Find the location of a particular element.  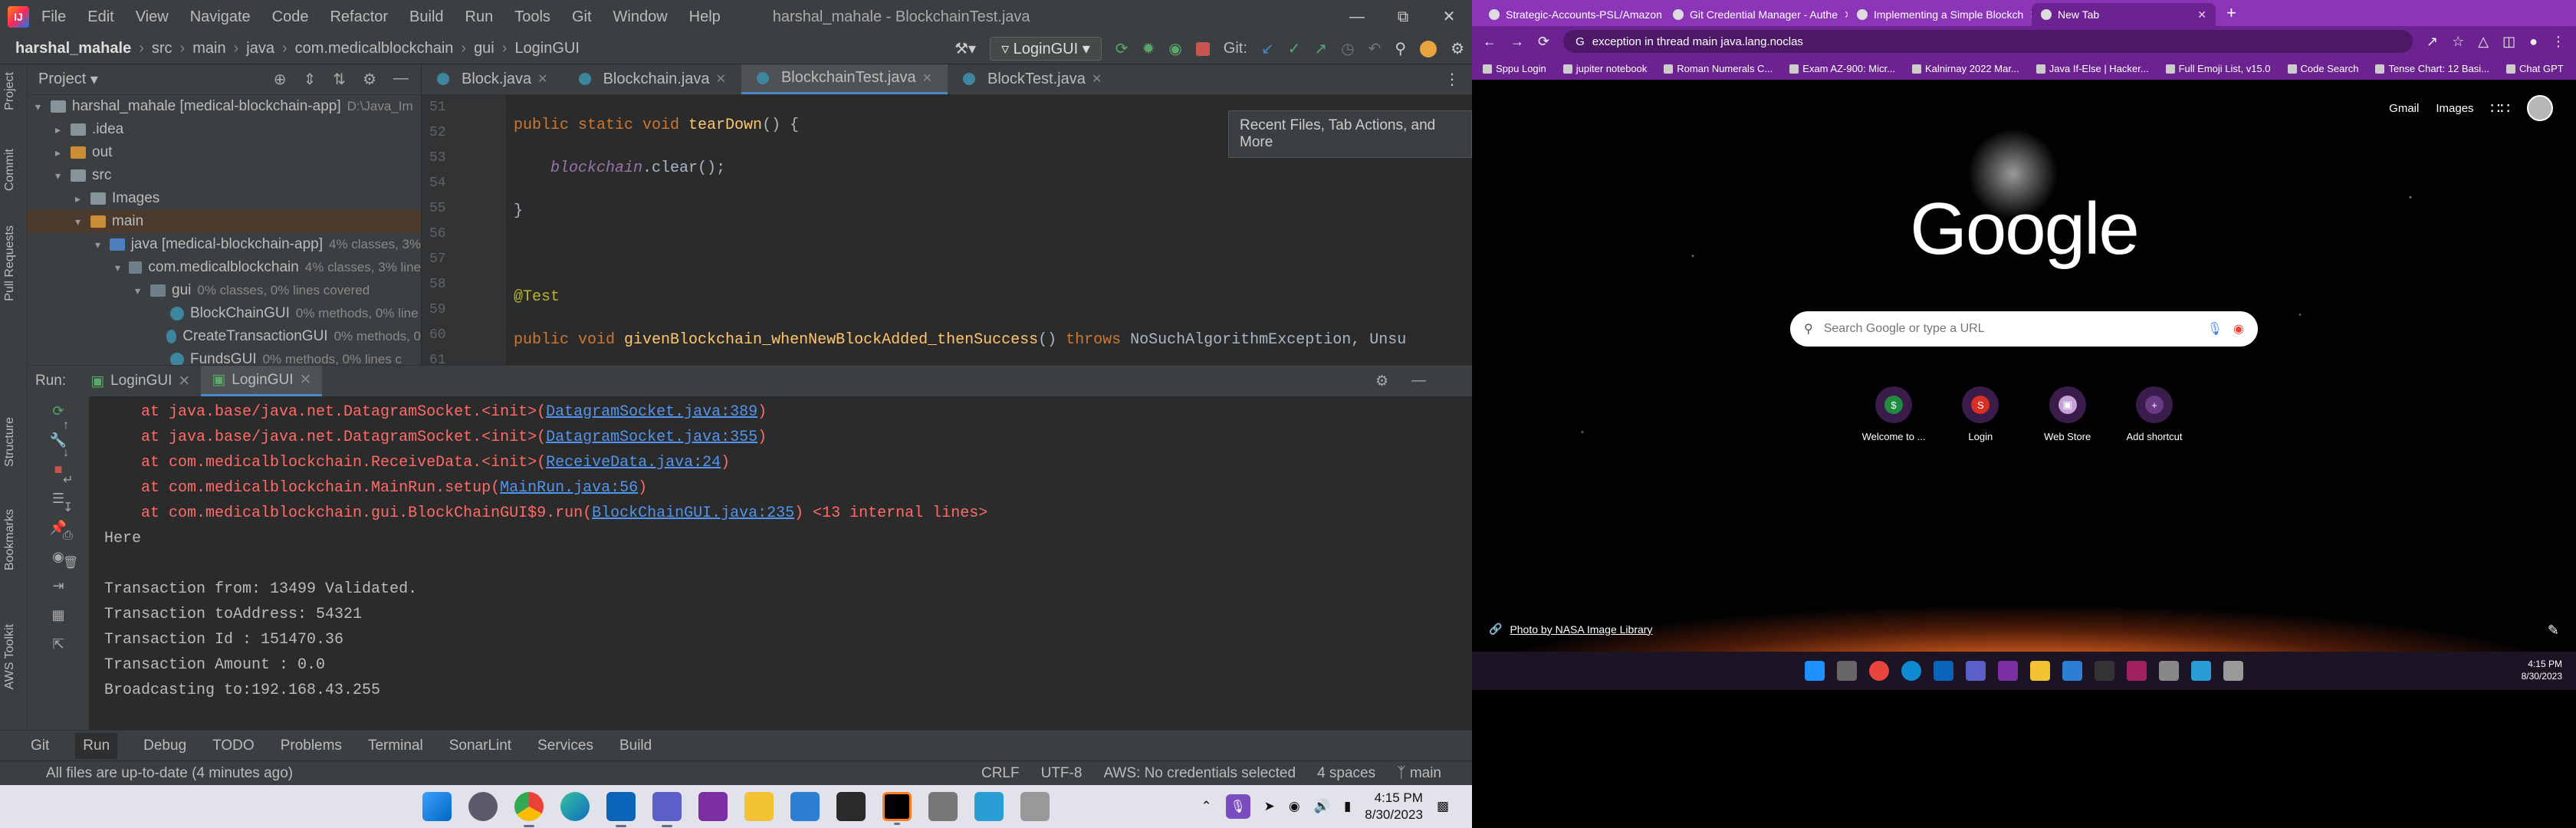

aws-toolkit-tool-tab: AWS Toolkit is located at coordinates (10, 657).